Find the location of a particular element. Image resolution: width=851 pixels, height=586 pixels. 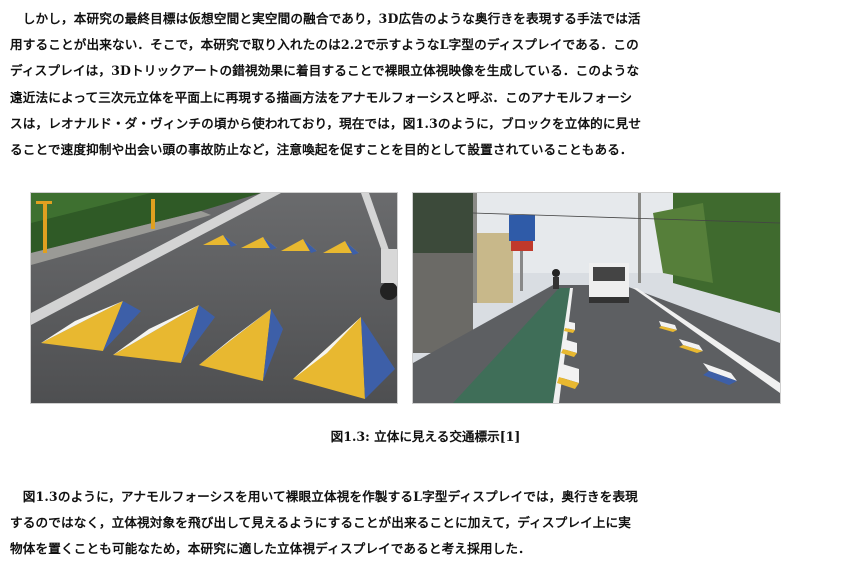

figure-caption: 図1.3: 立体に見える交通標示[1] is located at coordinates (425, 436).